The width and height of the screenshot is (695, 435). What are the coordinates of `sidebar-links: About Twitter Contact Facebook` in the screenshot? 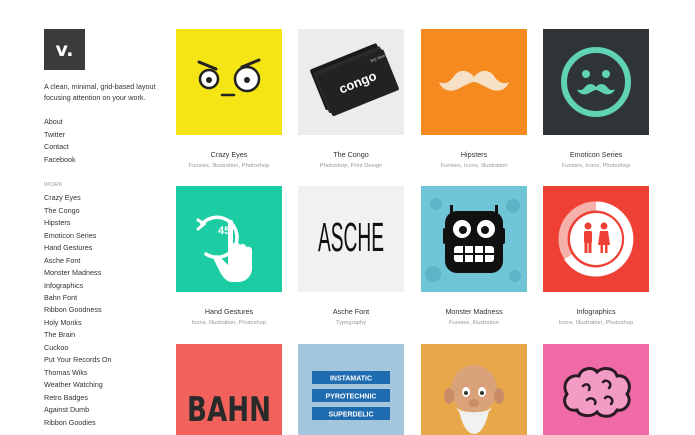 It's located at (103, 141).